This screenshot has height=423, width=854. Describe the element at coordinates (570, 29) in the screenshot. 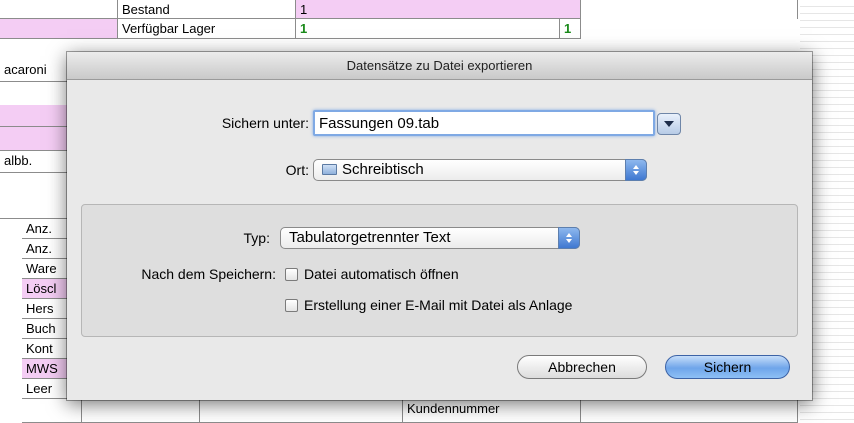

I see `cell-verfuegbar-value-b: 1` at that location.